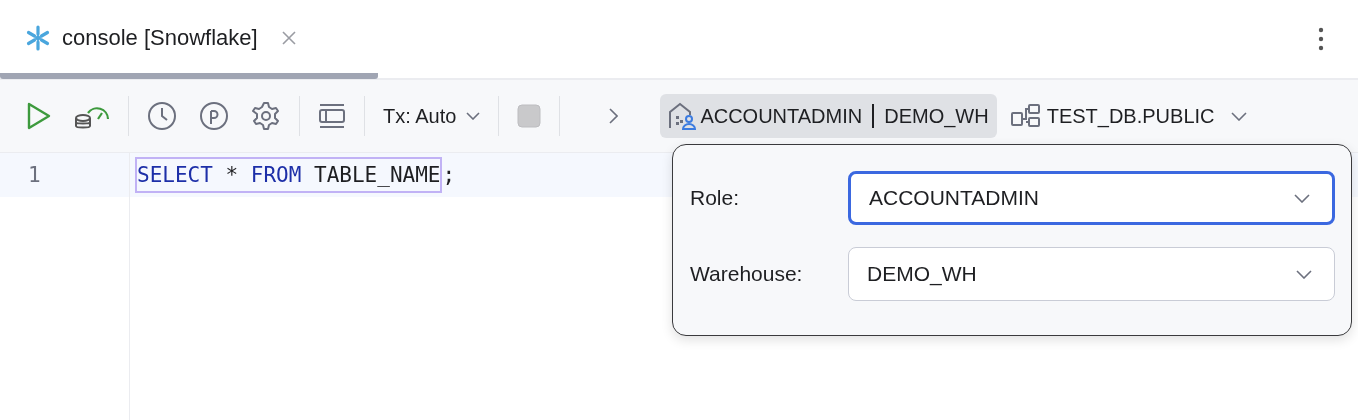 The image size is (1358, 420). Describe the element at coordinates (39, 116) in the screenshot. I see `run-icon` at that location.